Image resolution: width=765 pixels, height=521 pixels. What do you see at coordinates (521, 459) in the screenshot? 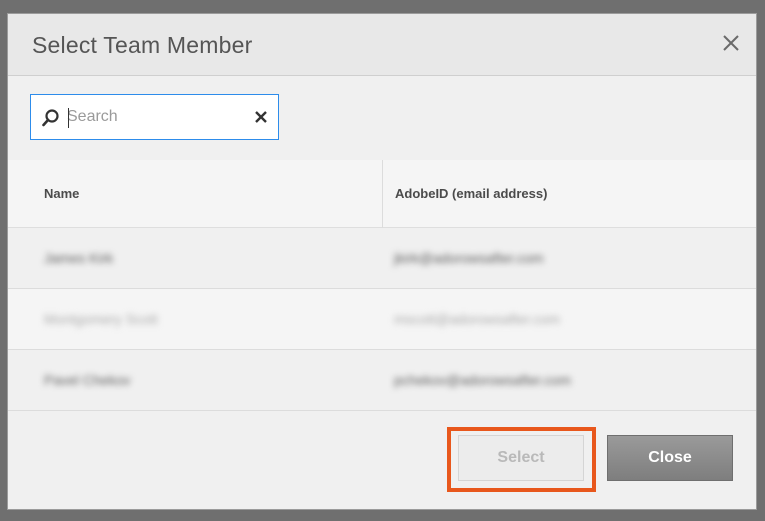
I see `highlight-annotation` at bounding box center [521, 459].